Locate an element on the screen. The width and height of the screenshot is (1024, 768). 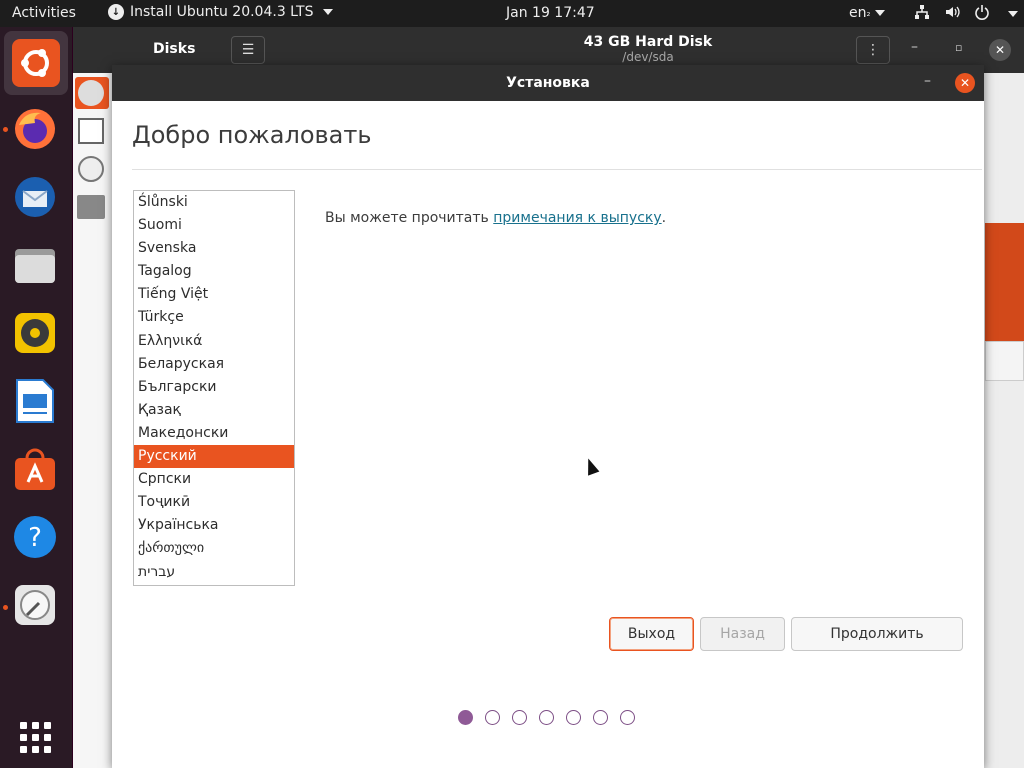
language-item: Русский is located at coordinates (214, 457).